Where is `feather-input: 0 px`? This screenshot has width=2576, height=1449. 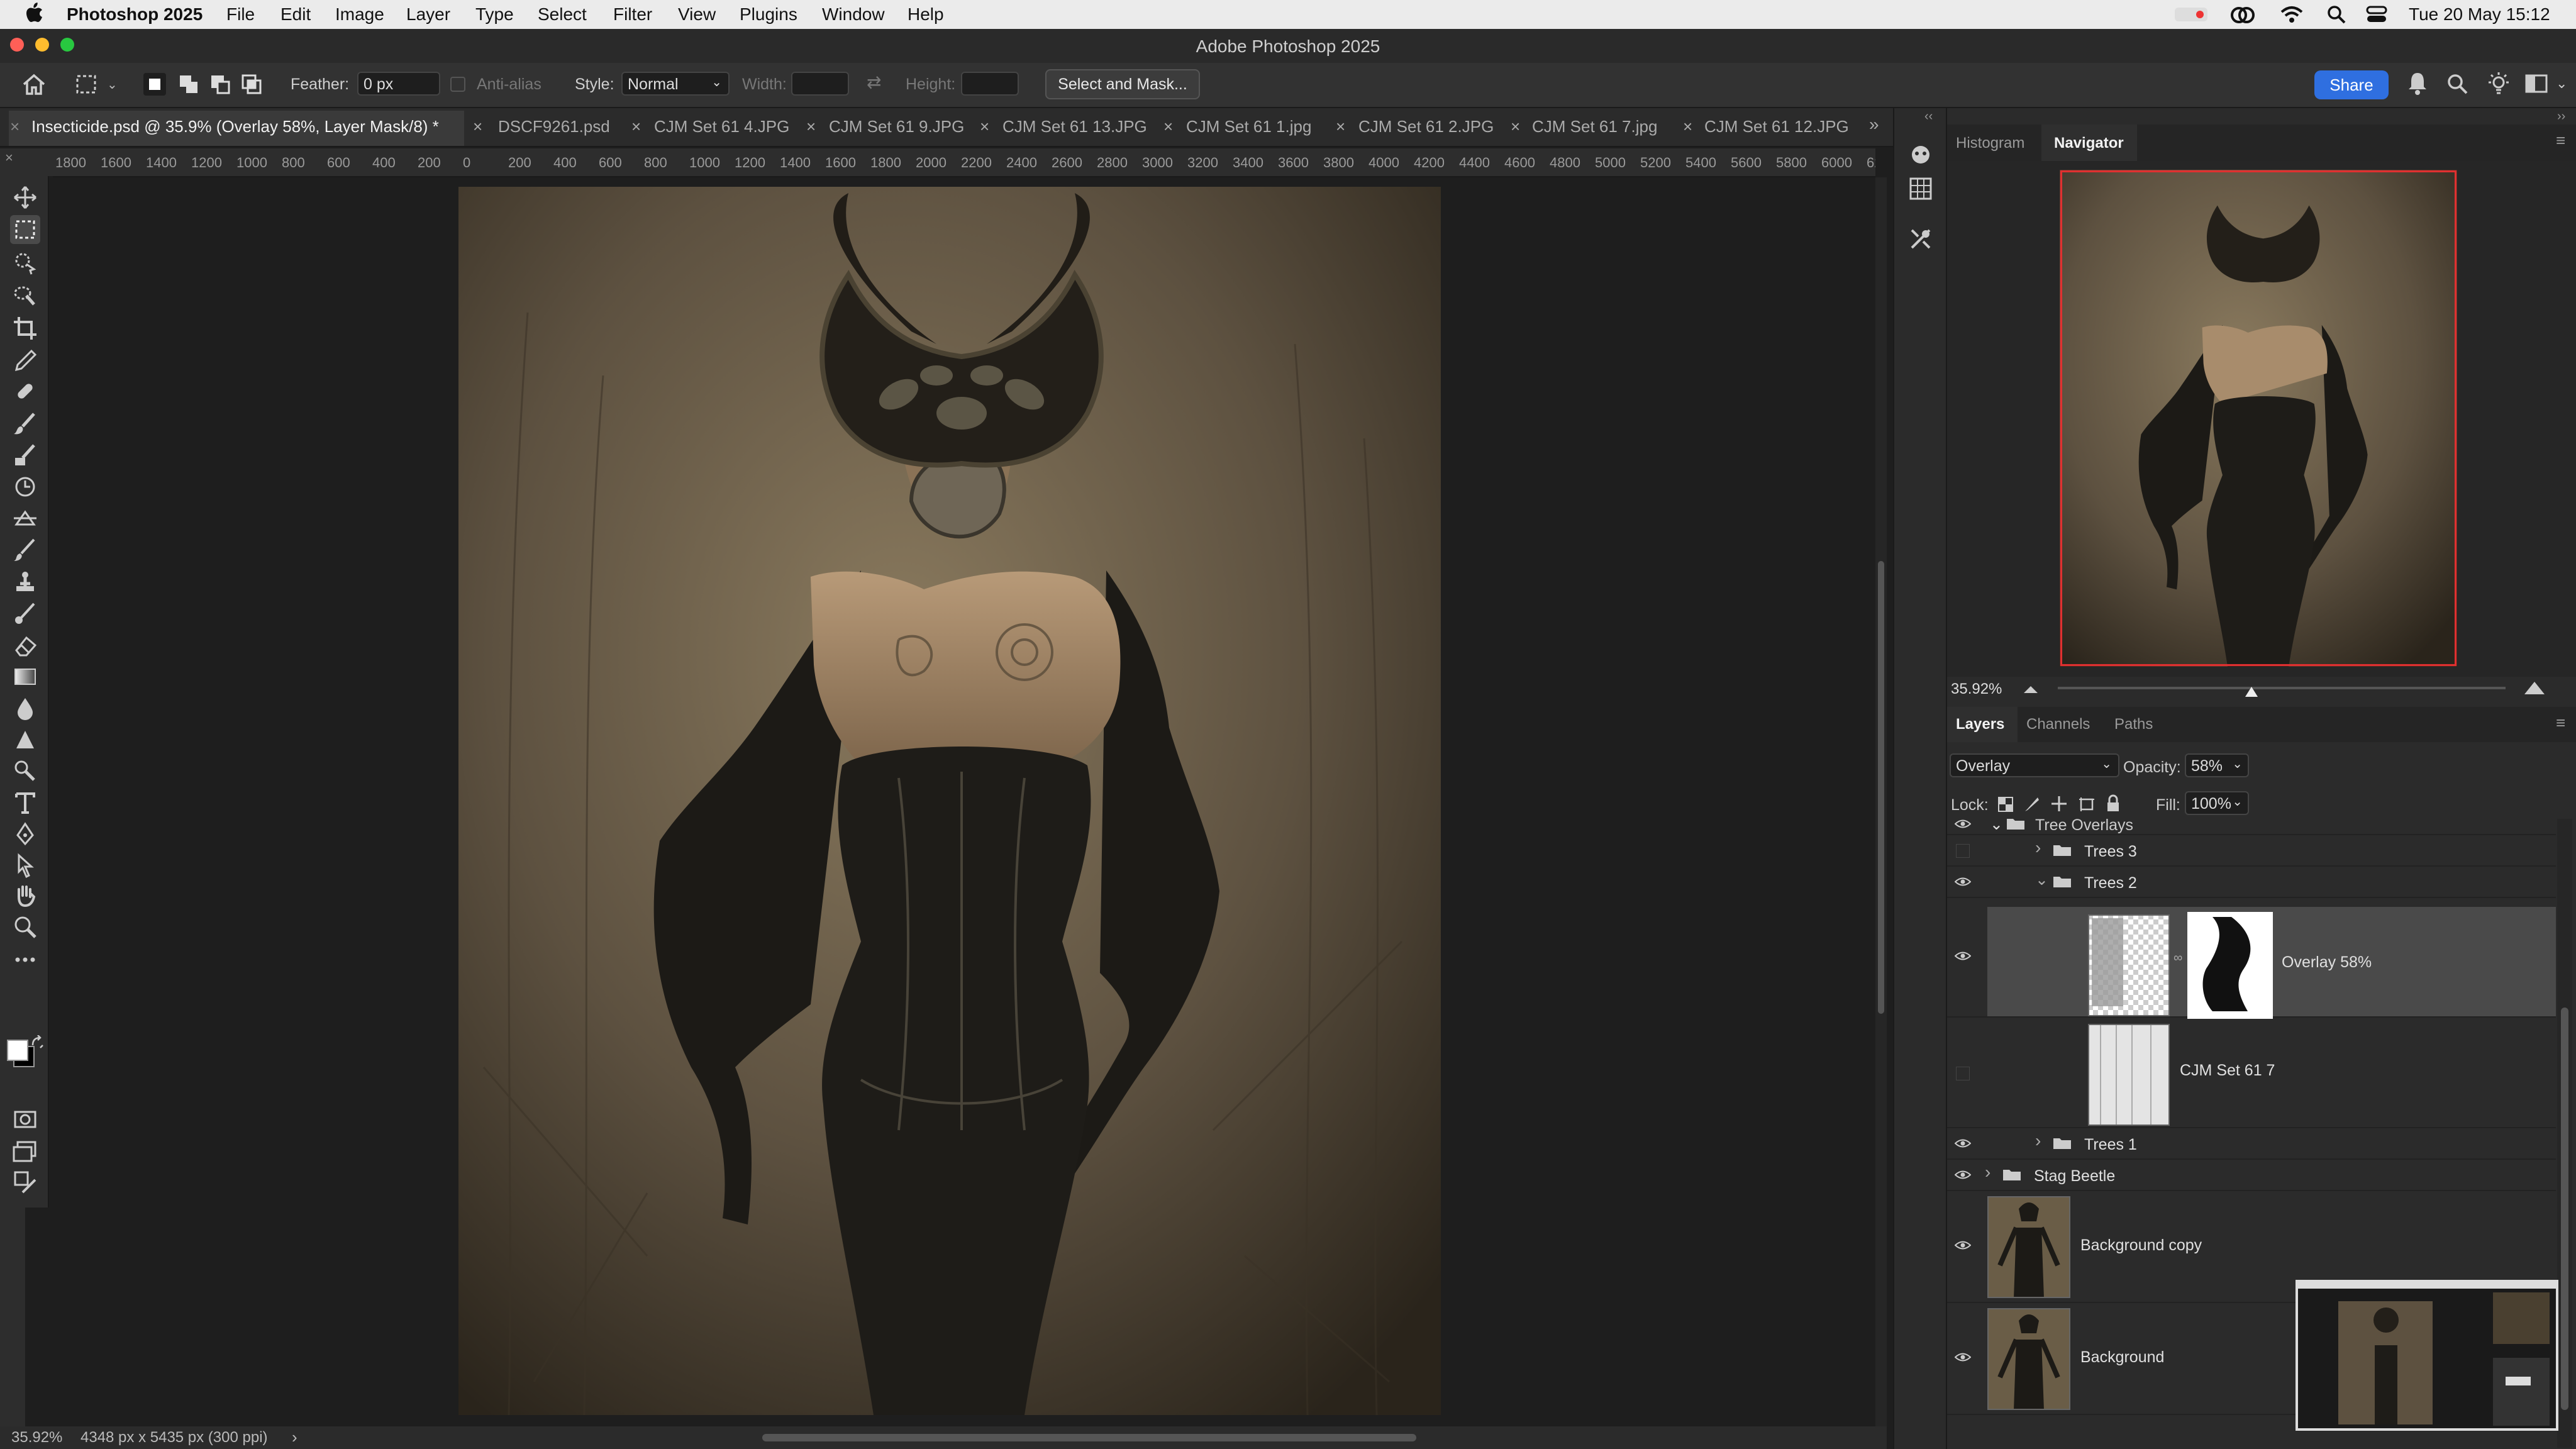
feather-input: 0 px is located at coordinates (398, 84).